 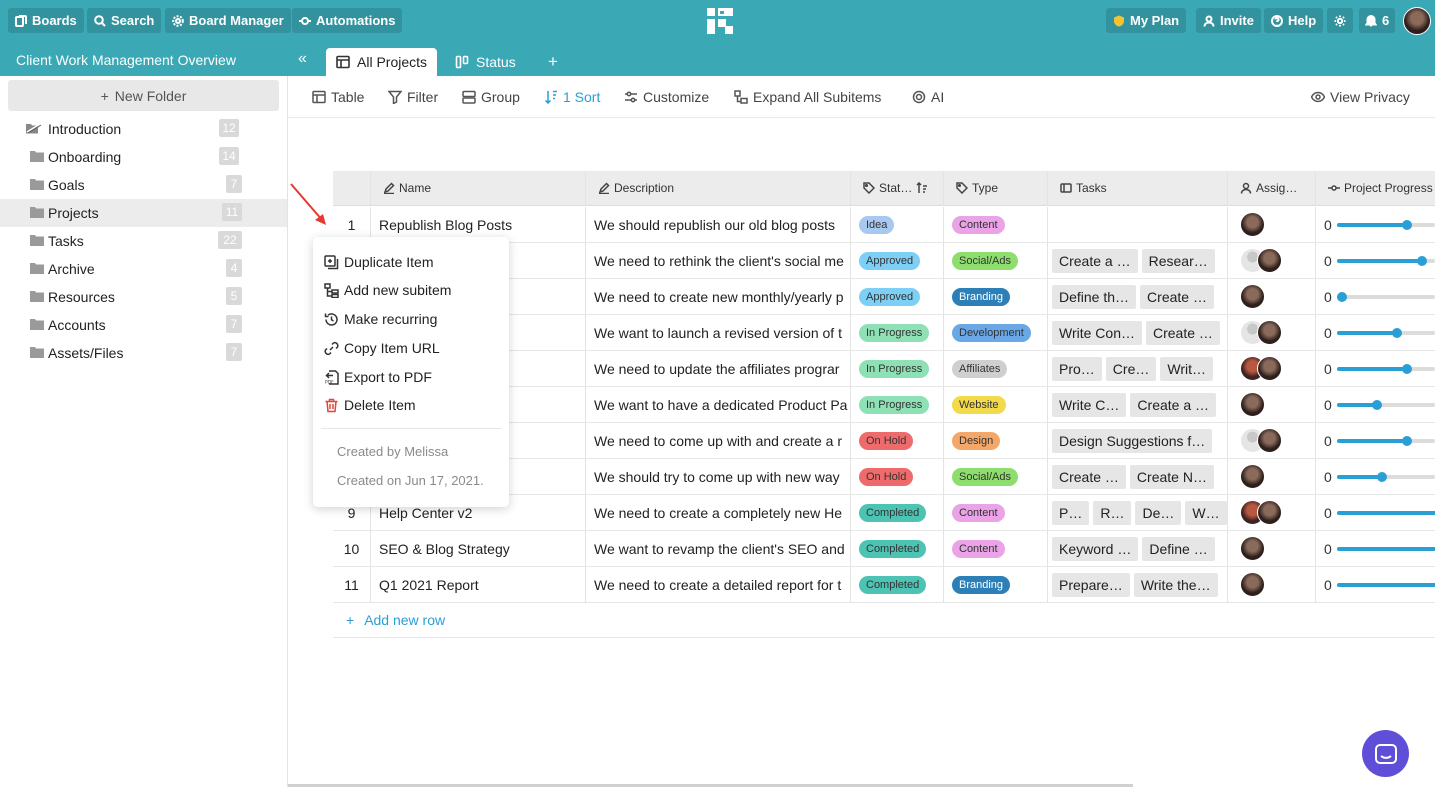 What do you see at coordinates (1146, 20) in the screenshot?
I see `my-plan-button: My Plan` at bounding box center [1146, 20].